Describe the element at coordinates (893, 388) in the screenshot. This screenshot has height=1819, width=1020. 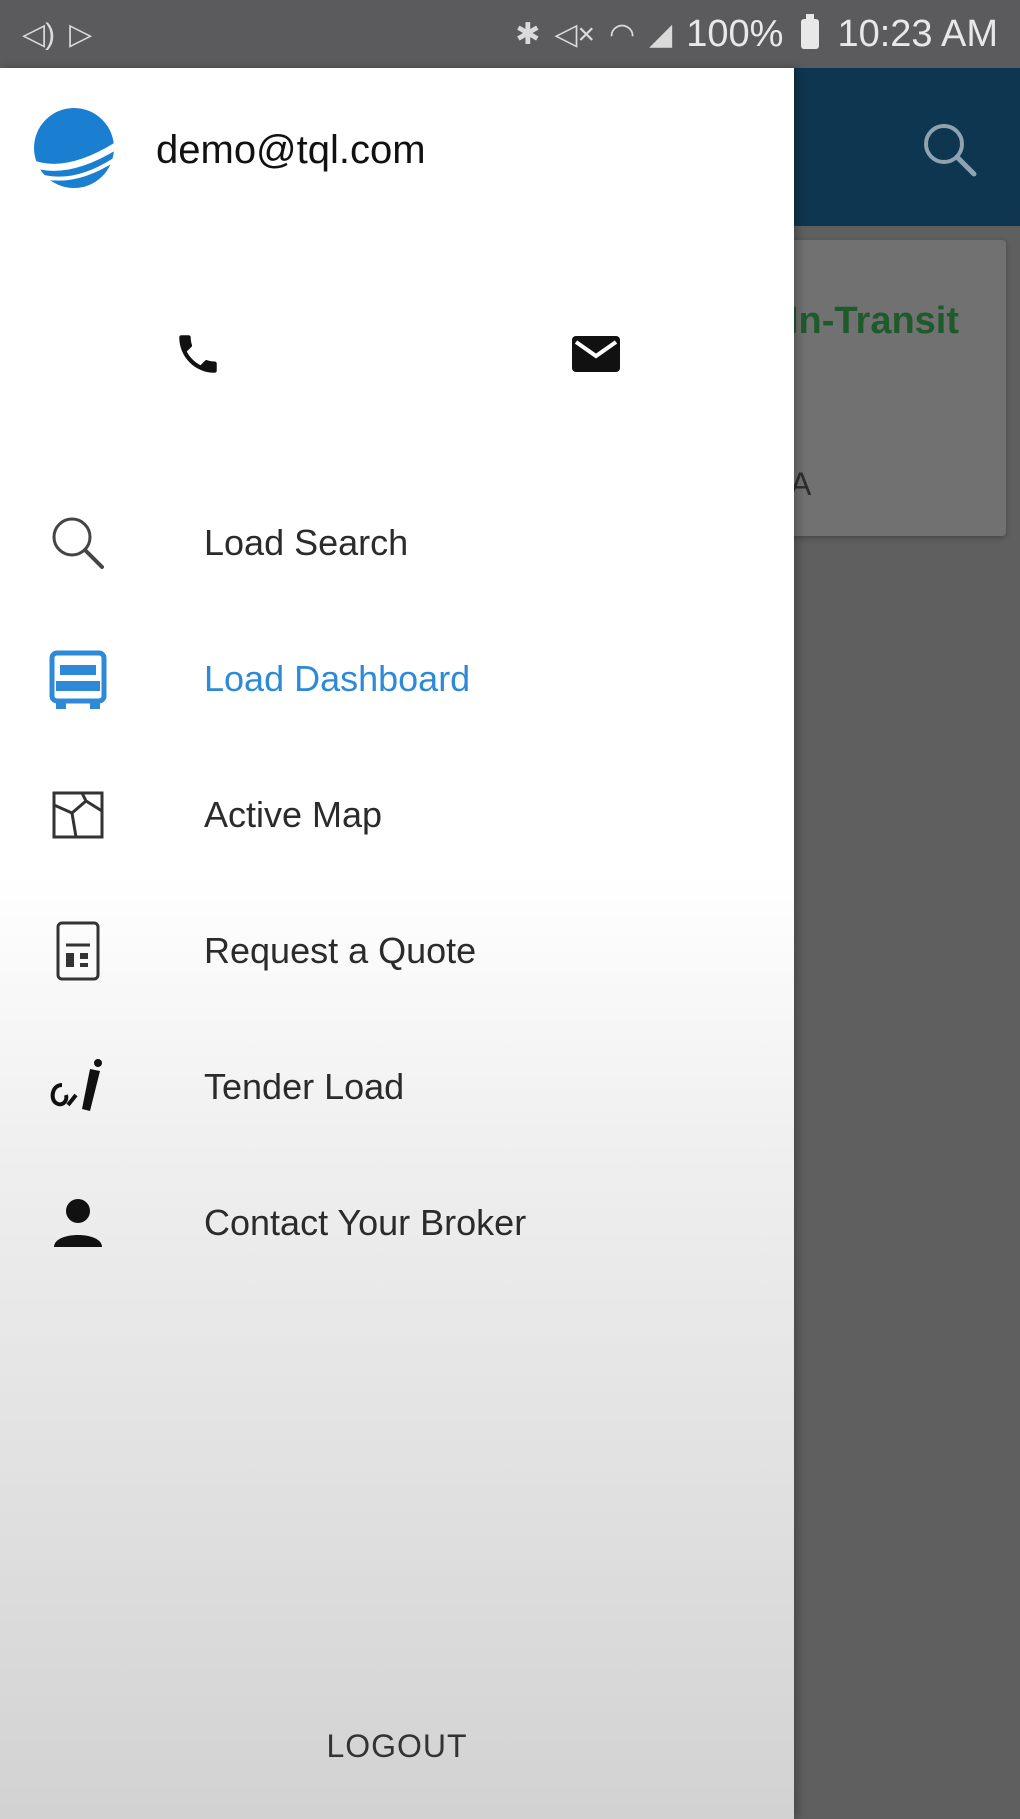
I see `load-card` at that location.